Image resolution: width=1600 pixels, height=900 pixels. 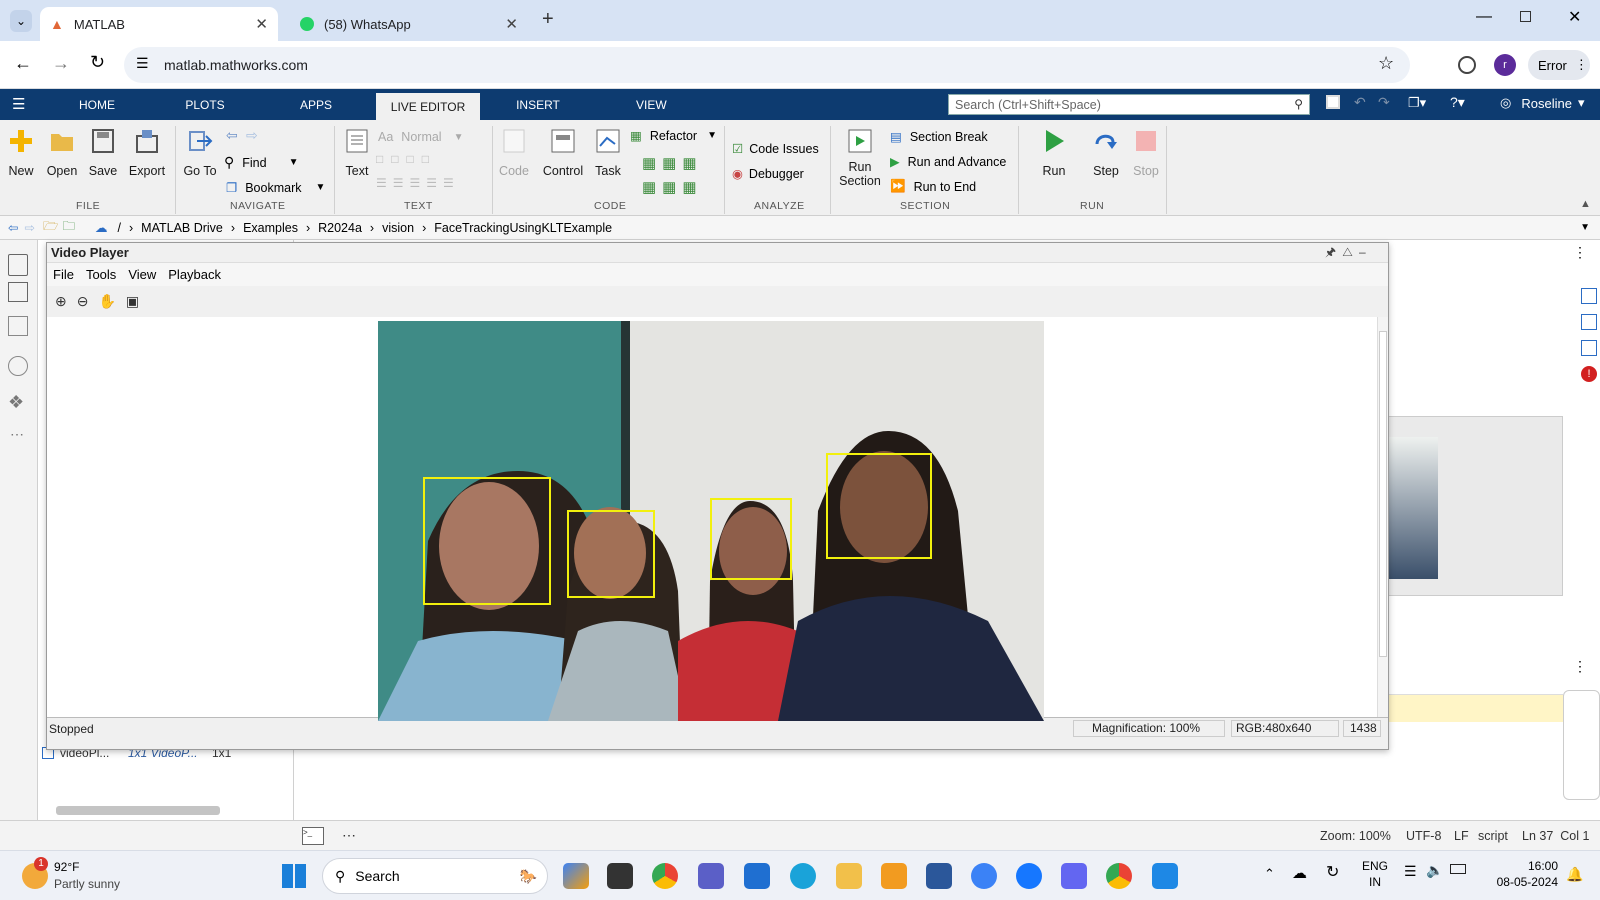 I want to click on sync-app-icon, so click(x=984, y=876).